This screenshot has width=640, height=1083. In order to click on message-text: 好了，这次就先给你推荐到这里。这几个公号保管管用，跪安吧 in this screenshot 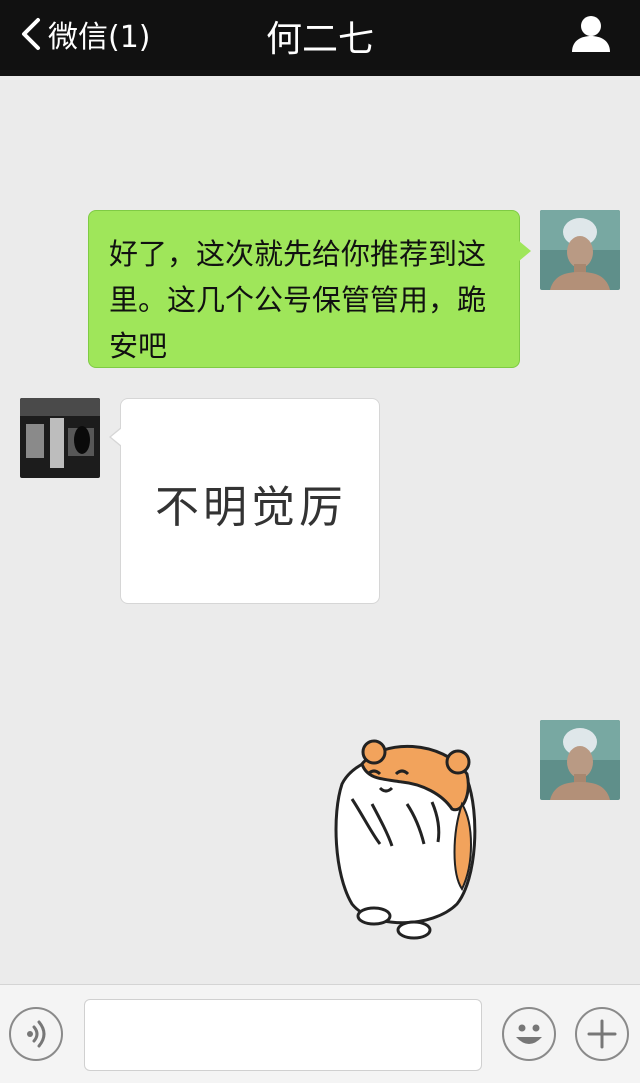, I will do `click(298, 300)`.